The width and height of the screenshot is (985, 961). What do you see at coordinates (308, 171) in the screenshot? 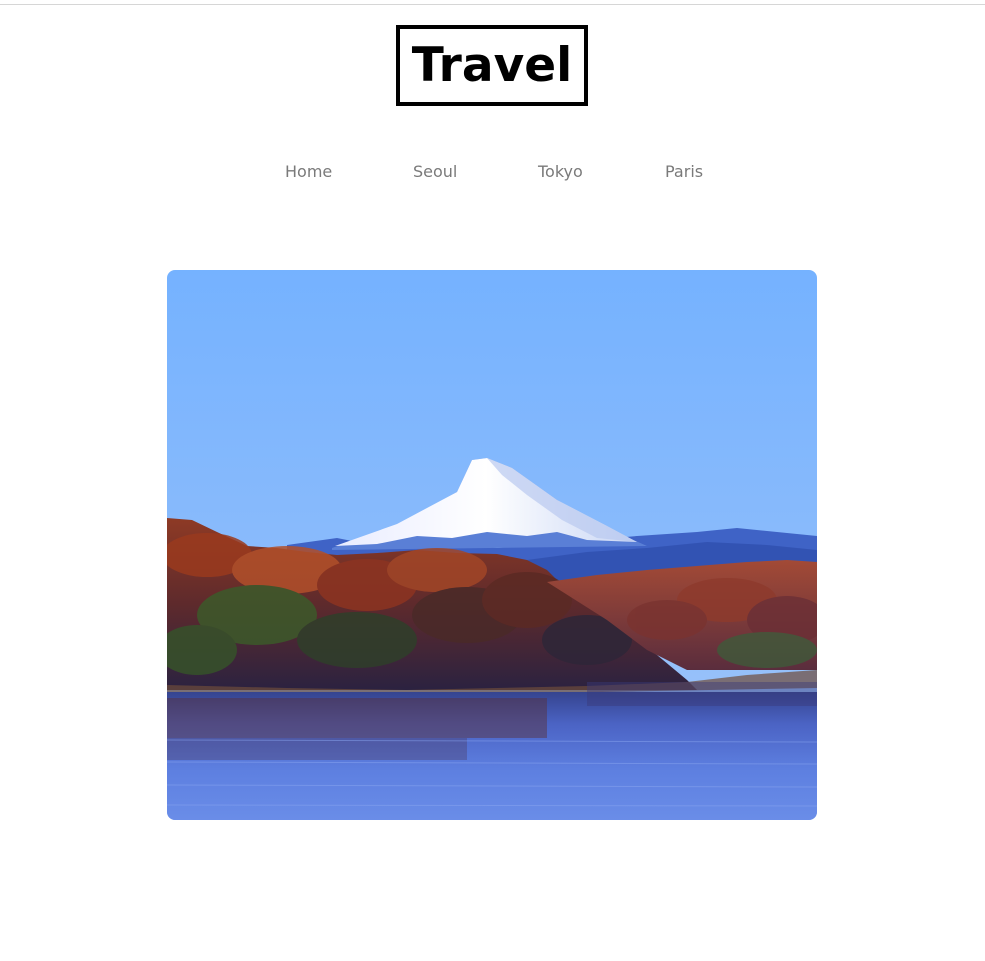
I see `nav-item-home: Home` at bounding box center [308, 171].